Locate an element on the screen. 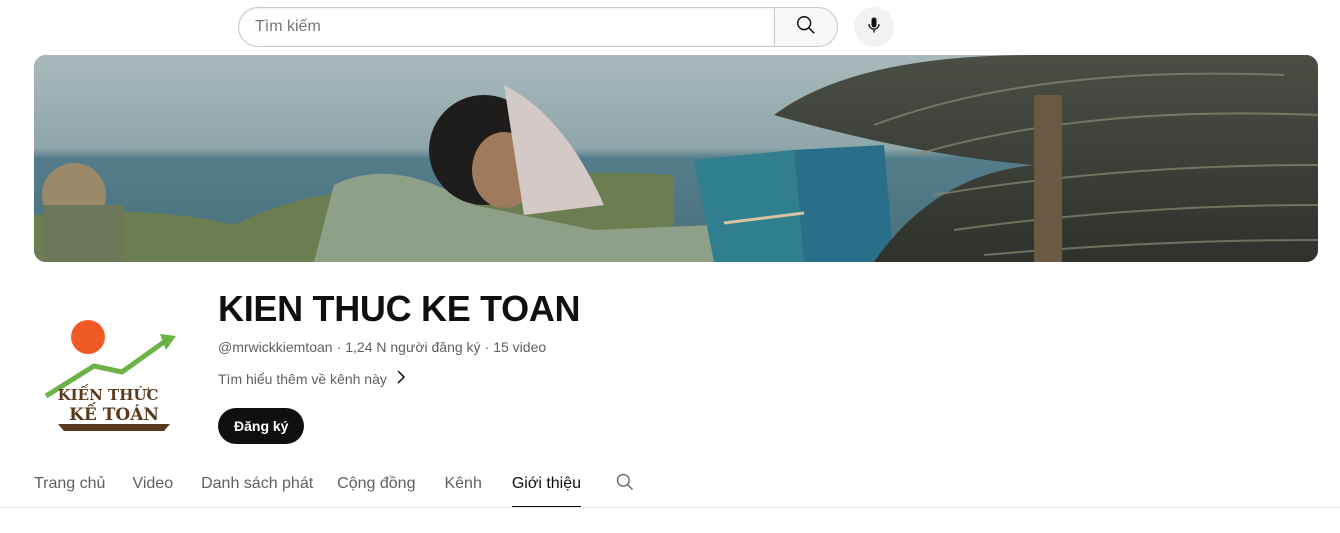 The image size is (1340, 533). tab-channels: Kênh is located at coordinates (462, 484).